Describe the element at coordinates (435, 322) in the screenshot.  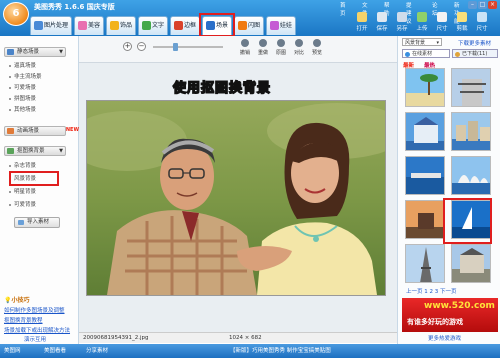
I see `ad-line-2: 有谁多好玩的游戏` at that location.